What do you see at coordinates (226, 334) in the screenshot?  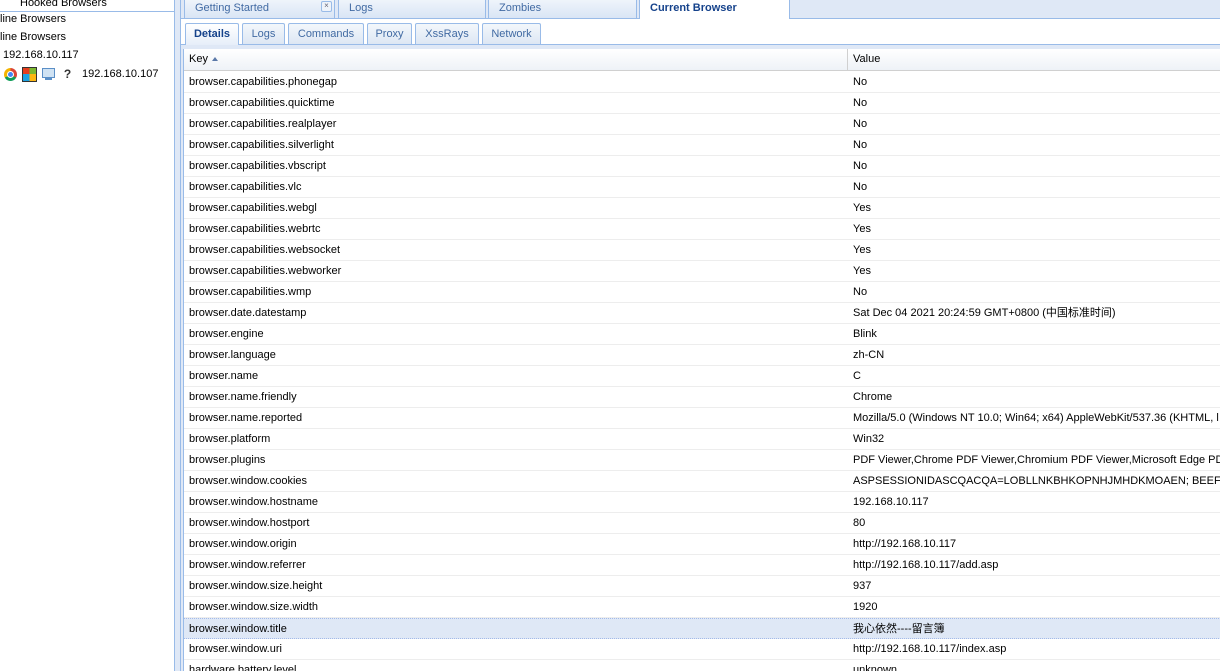 I see `key-cell: browser.engine` at bounding box center [226, 334].